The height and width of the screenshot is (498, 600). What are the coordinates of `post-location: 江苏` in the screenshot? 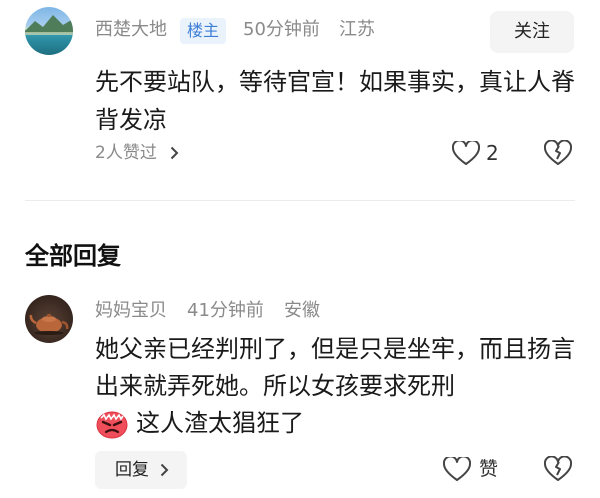 It's located at (357, 29).